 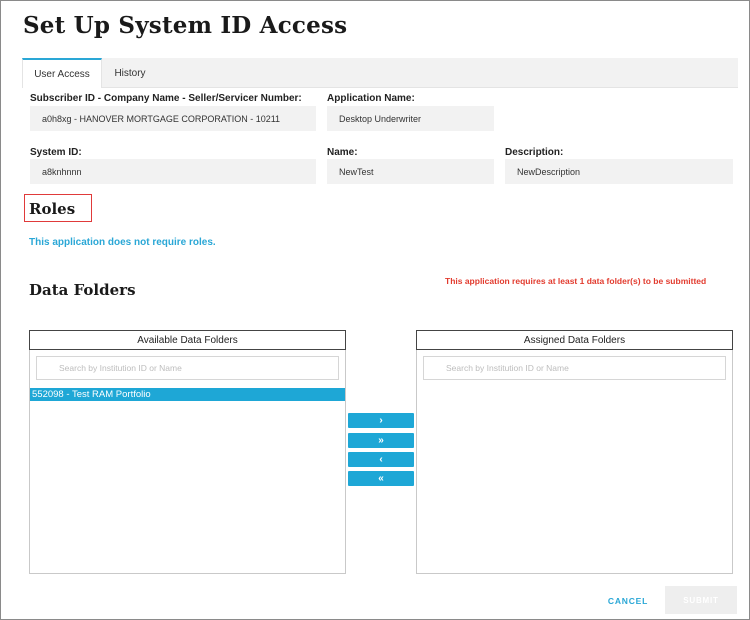 What do you see at coordinates (187, 394) in the screenshot?
I see `available-folder-item: 552098 - Test RAM Portfolio` at bounding box center [187, 394].